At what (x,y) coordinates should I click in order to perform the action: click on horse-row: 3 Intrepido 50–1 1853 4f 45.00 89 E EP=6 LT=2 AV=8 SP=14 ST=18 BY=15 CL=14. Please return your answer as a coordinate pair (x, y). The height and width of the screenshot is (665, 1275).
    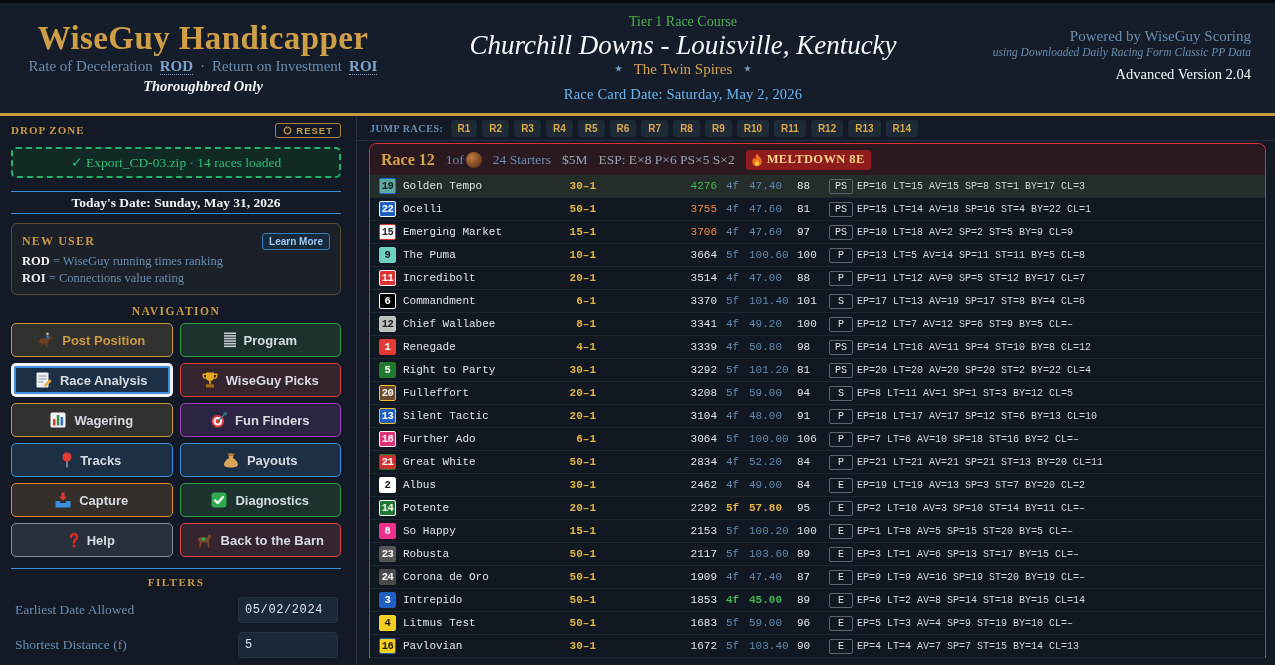
    Looking at the image, I should click on (817, 600).